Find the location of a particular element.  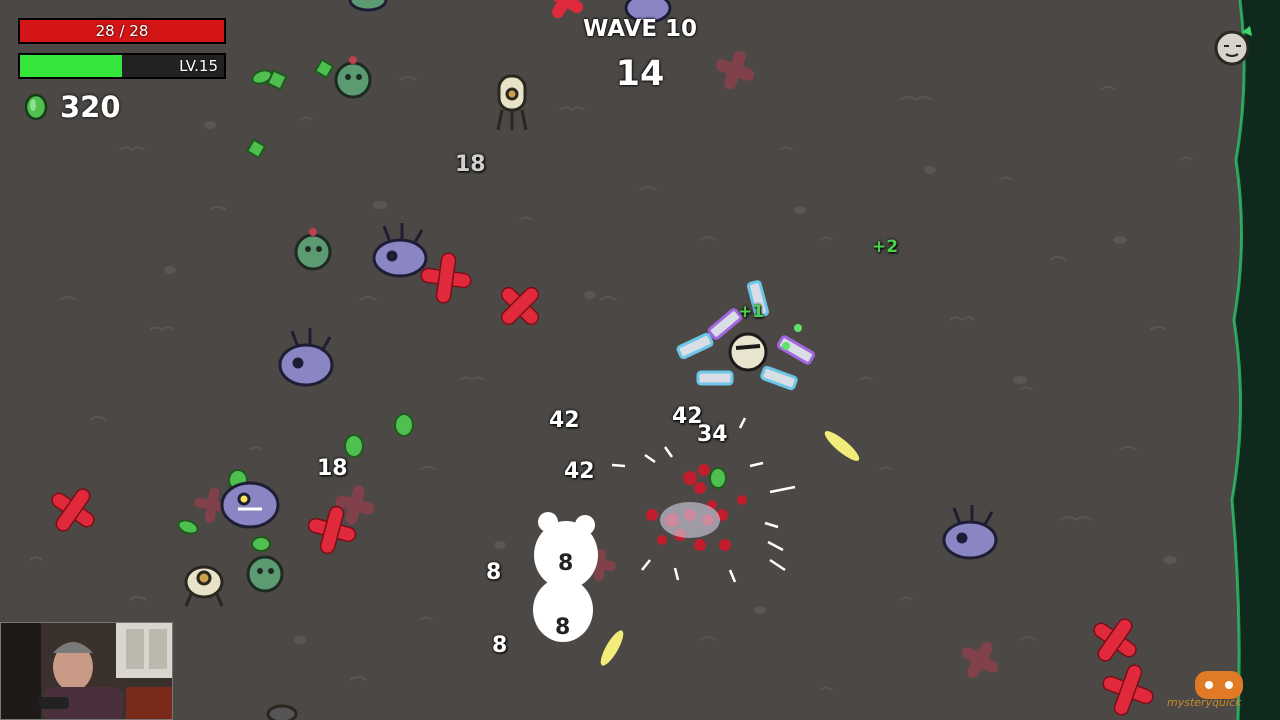

damage-number: 34 is located at coordinates (712, 434).